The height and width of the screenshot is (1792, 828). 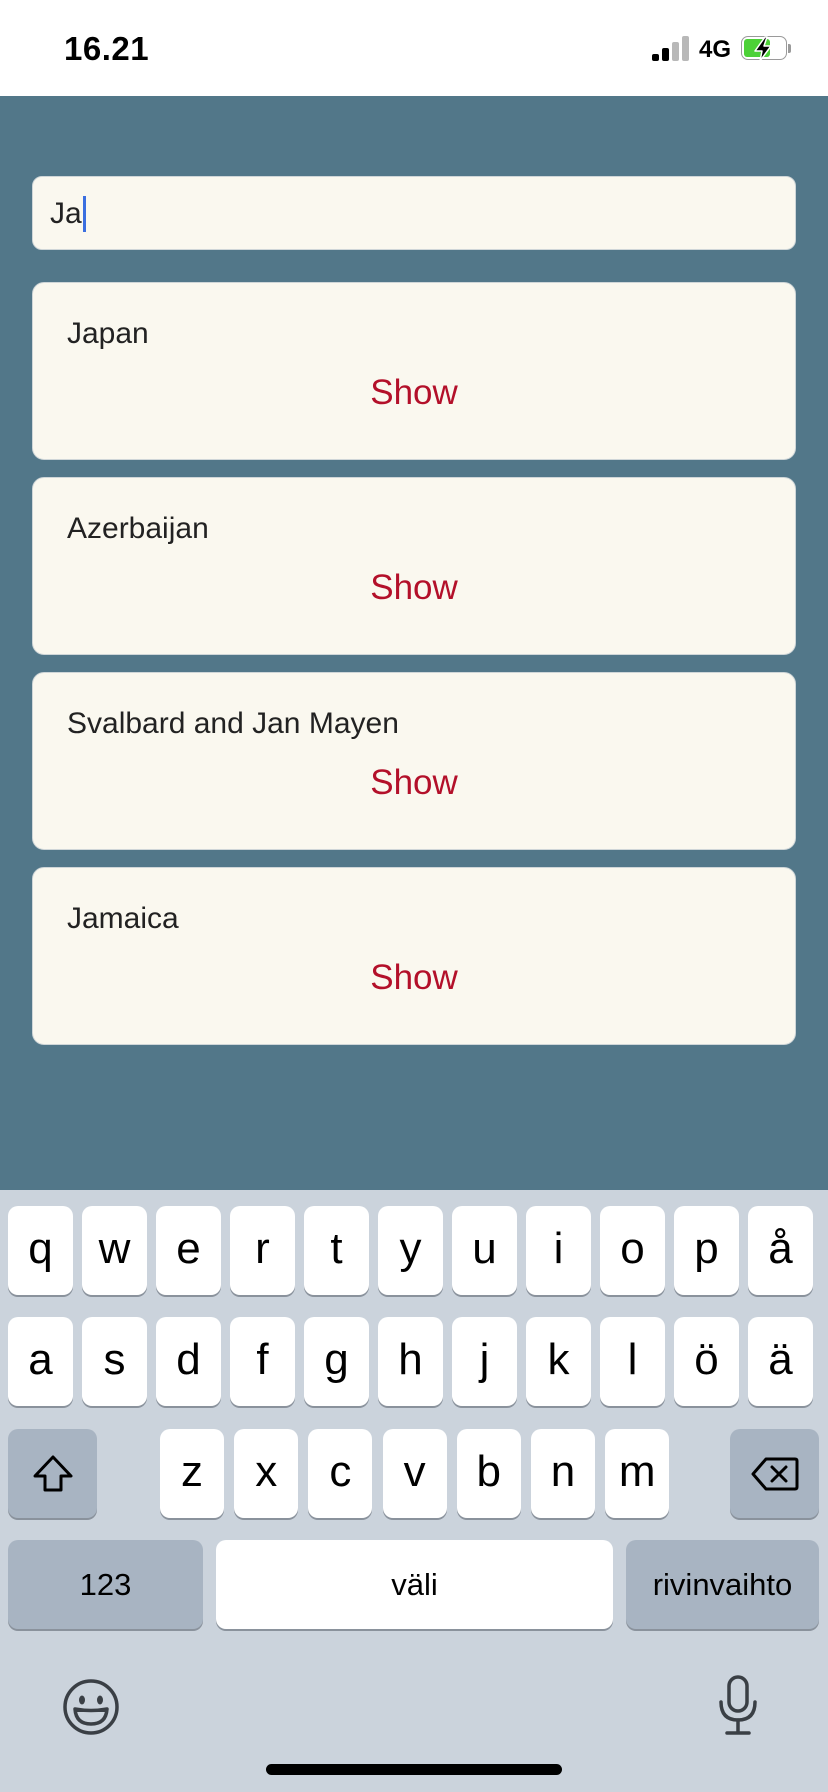 I want to click on backspace-key, so click(x=774, y=1473).